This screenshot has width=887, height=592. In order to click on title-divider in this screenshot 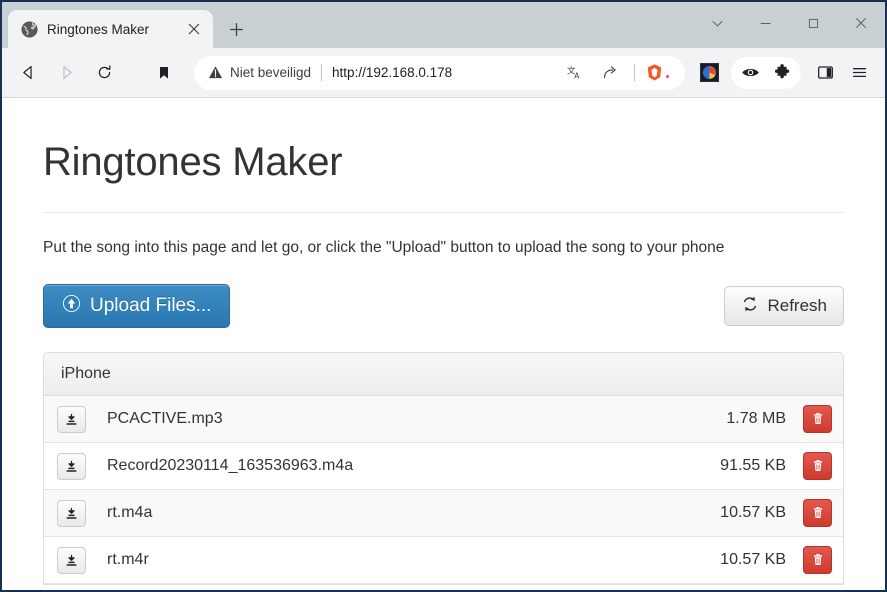, I will do `click(443, 212)`.